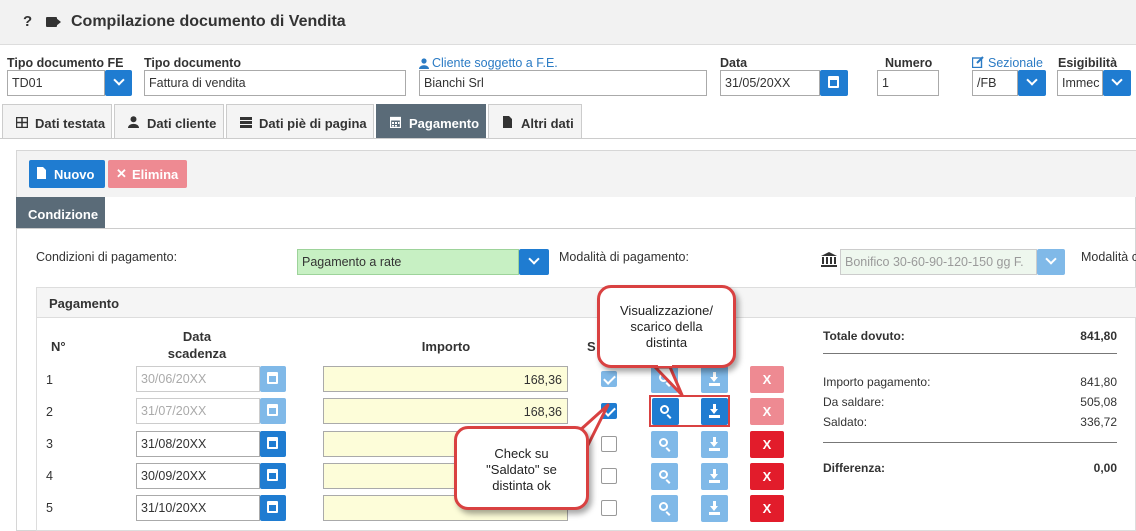  What do you see at coordinates (845, 422) in the screenshot?
I see `saldato-label: Saldato:` at bounding box center [845, 422].